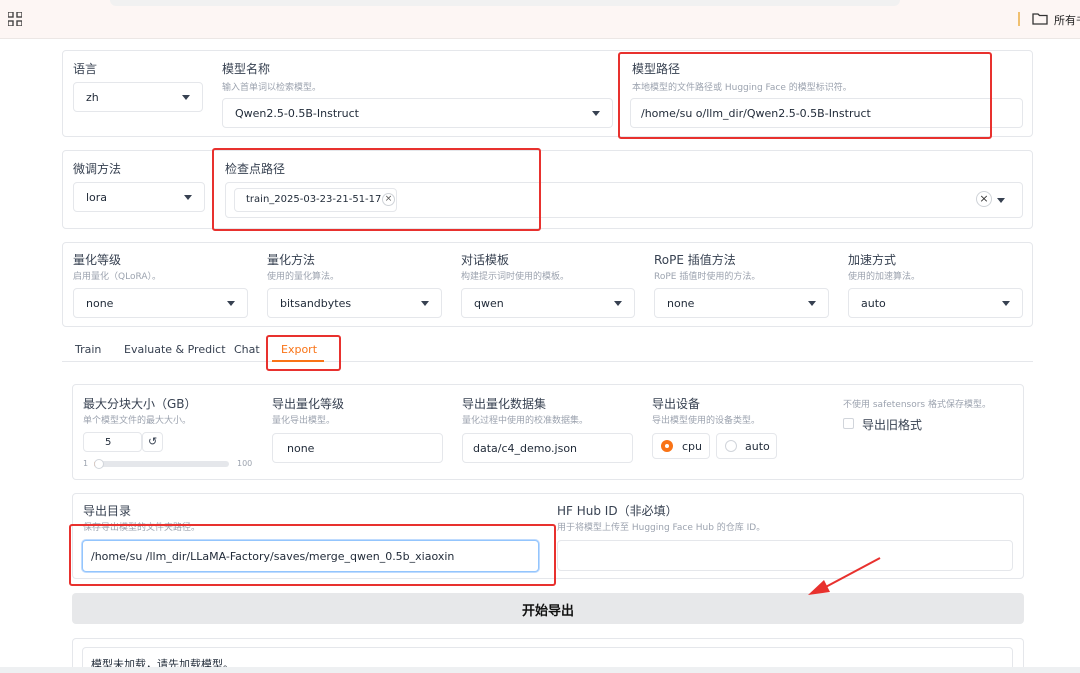 The height and width of the screenshot is (673, 1080). What do you see at coordinates (85, 69) in the screenshot?
I see `language-label: 语言` at bounding box center [85, 69].